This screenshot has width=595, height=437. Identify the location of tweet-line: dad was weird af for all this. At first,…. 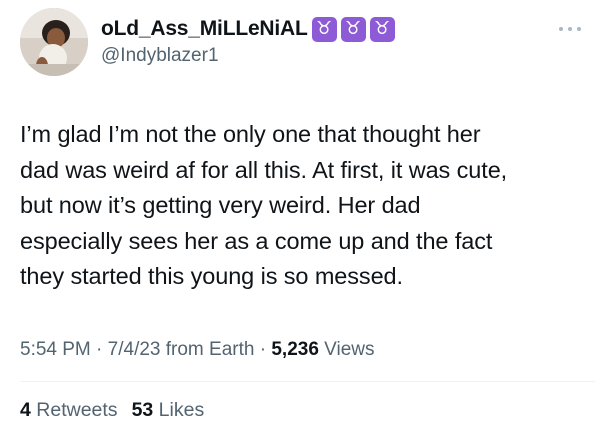
(264, 169).